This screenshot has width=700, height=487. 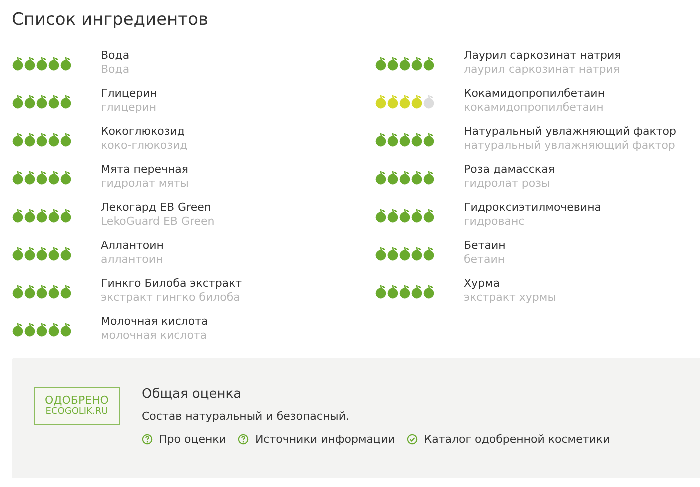 I want to click on ingredient-inci: экстракт хурмы, so click(x=510, y=298).